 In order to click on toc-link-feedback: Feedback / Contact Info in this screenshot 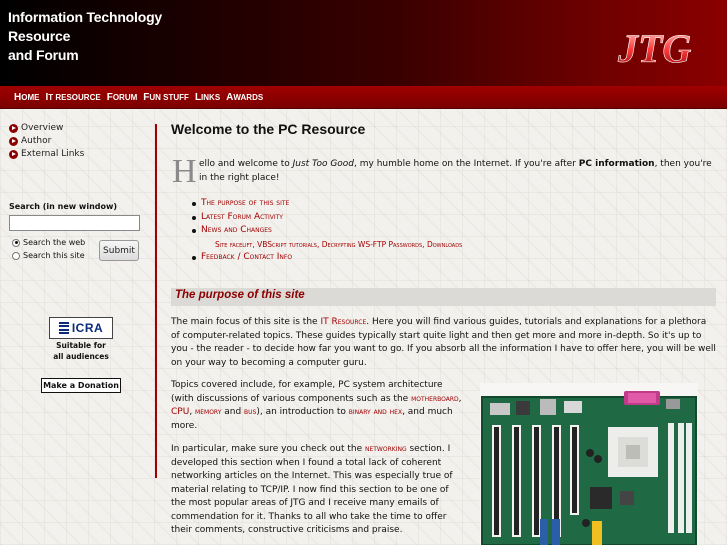, I will do `click(326, 258)`.